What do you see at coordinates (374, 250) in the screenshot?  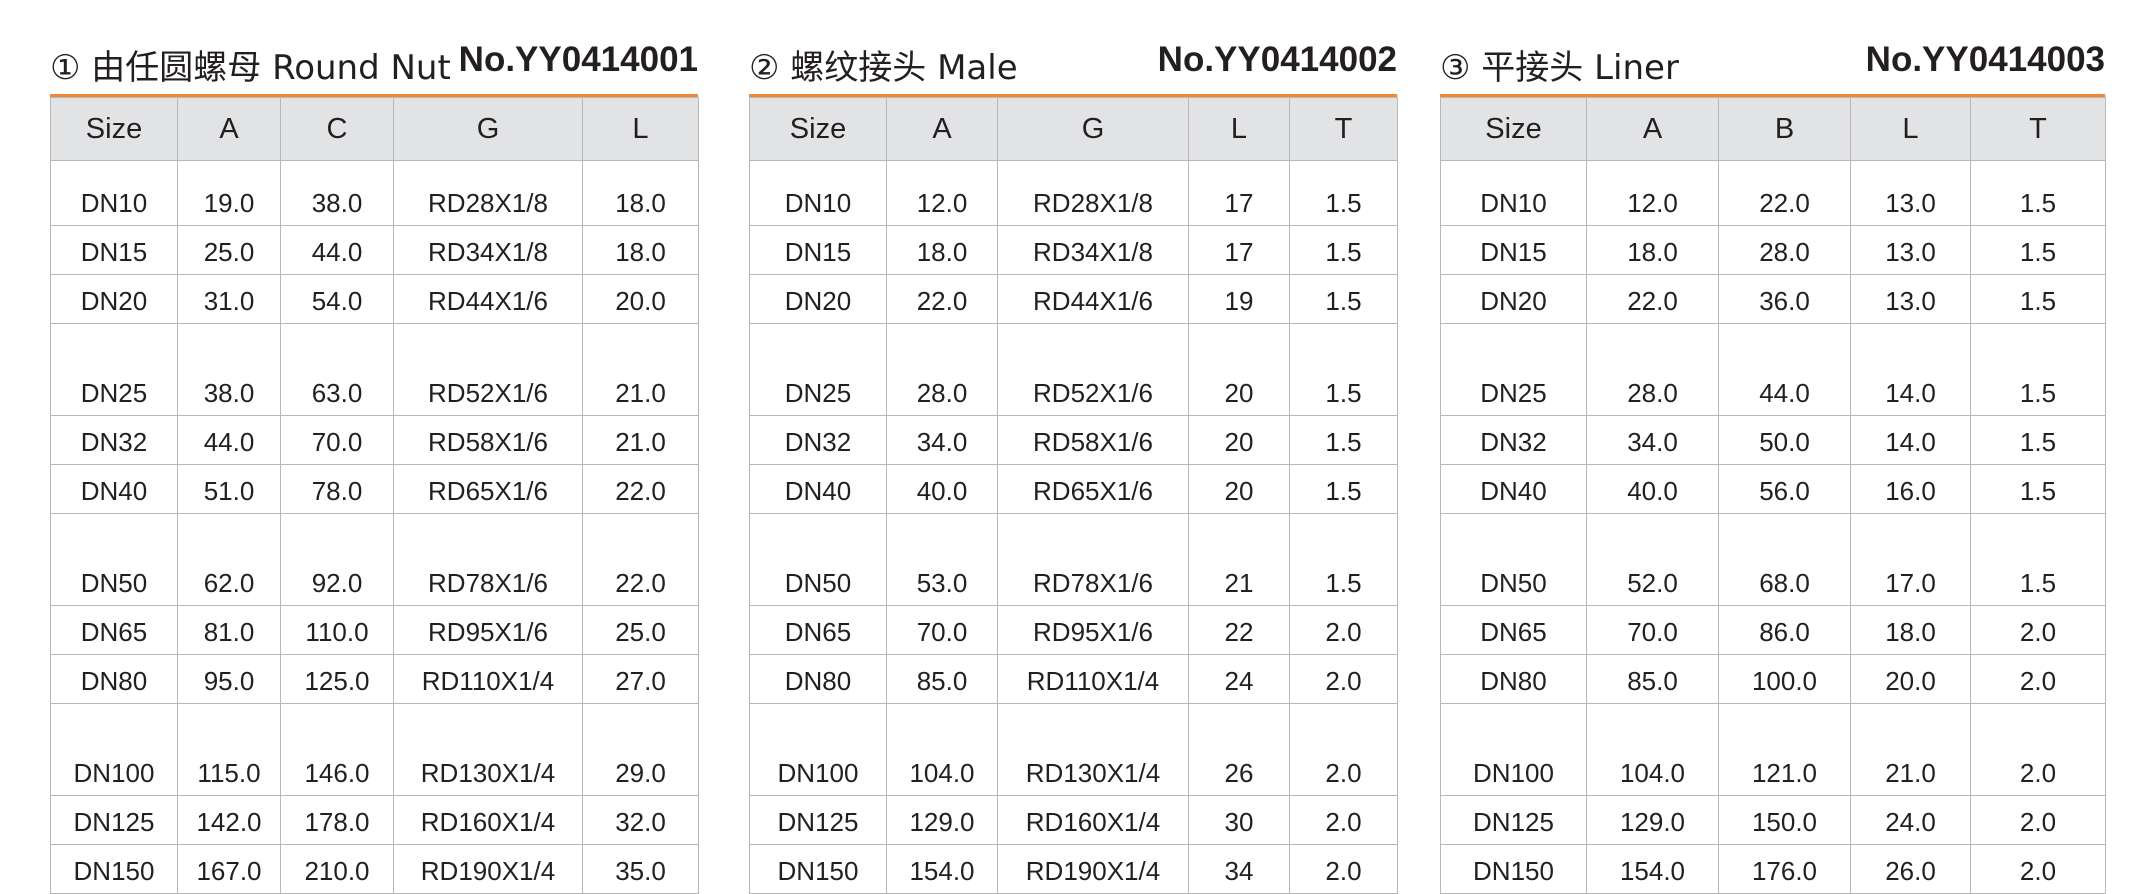 I see `table-row: DN15 25.0 44.0 RD34X1/8 18.0` at bounding box center [374, 250].